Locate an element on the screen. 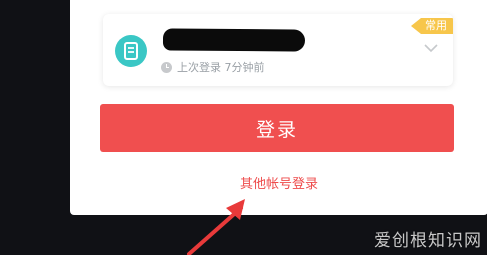 This screenshot has height=255, width=487. contact-book-icon is located at coordinates (131, 51).